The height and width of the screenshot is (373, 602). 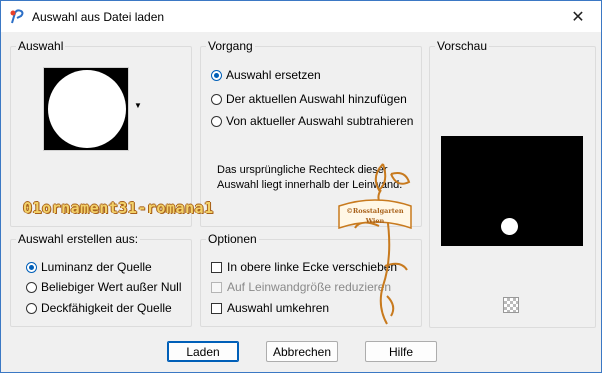 I want to click on radio-beliebiger-wert: Beliebiger Wert außer Null, so click(x=104, y=287).